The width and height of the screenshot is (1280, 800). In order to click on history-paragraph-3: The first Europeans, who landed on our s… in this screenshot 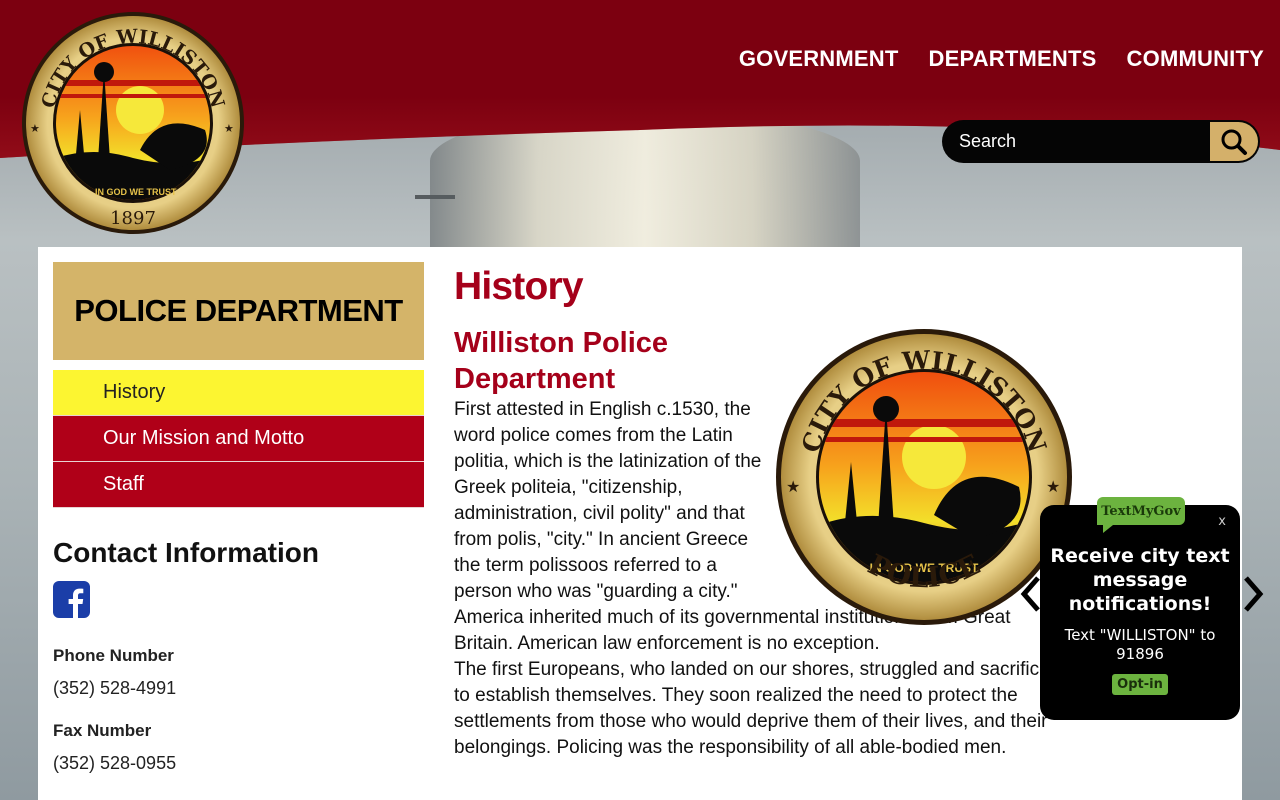, I will do `click(757, 708)`.